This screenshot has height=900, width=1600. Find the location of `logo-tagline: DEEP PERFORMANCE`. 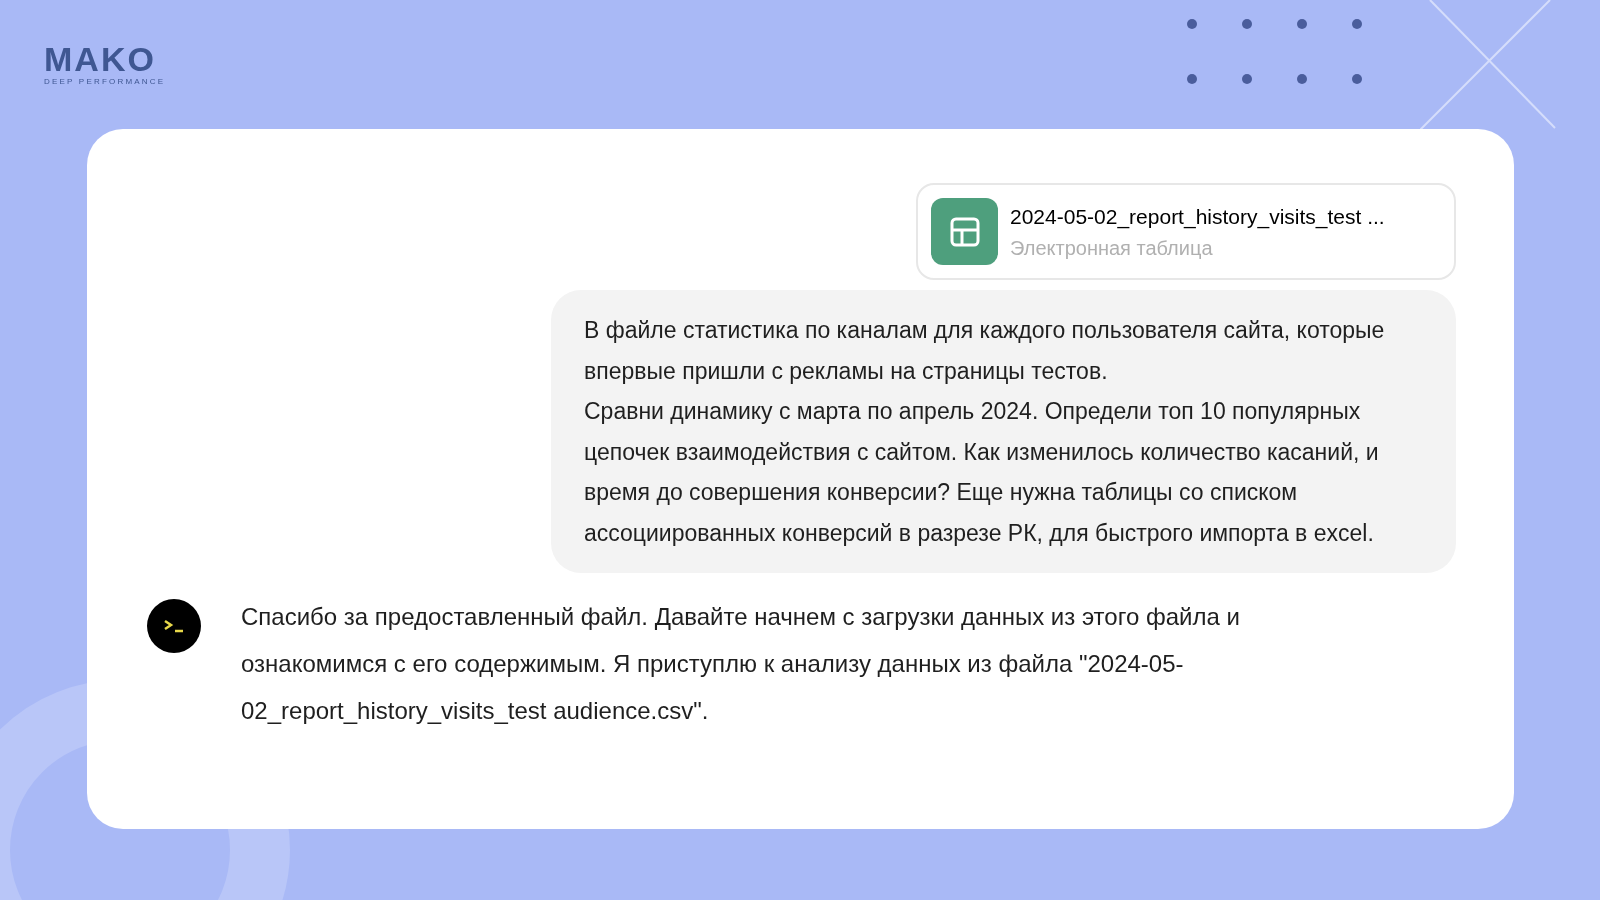

logo-tagline: DEEP PERFORMANCE is located at coordinates (105, 82).